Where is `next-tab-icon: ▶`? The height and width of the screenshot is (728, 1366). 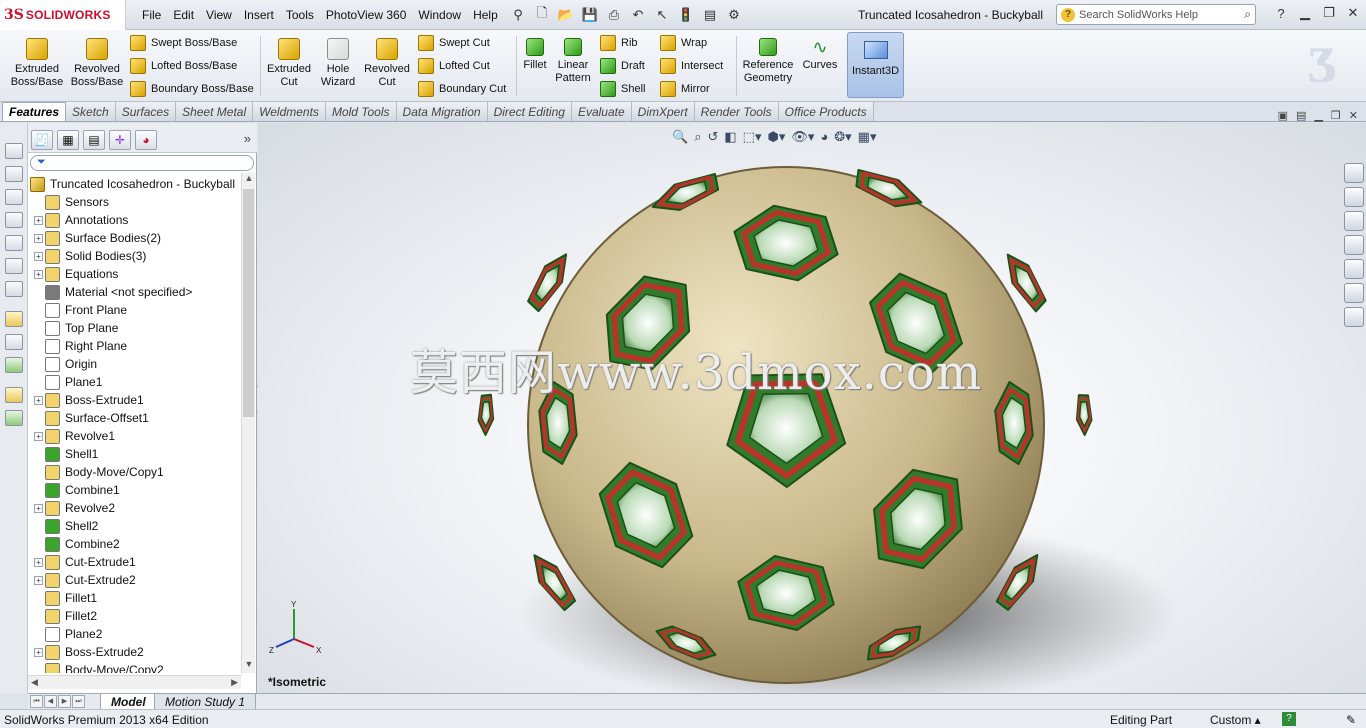
next-tab-icon: ▶ is located at coordinates (64, 701).